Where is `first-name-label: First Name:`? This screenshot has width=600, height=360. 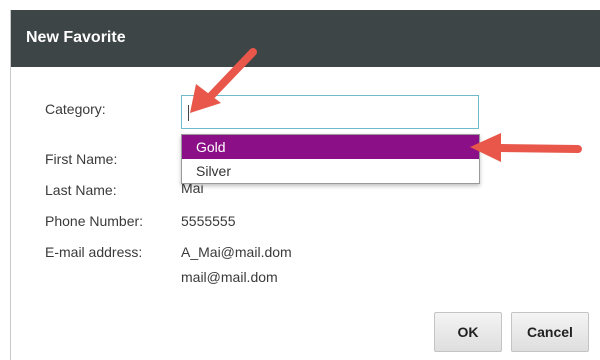 first-name-label: First Name: is located at coordinates (81, 159).